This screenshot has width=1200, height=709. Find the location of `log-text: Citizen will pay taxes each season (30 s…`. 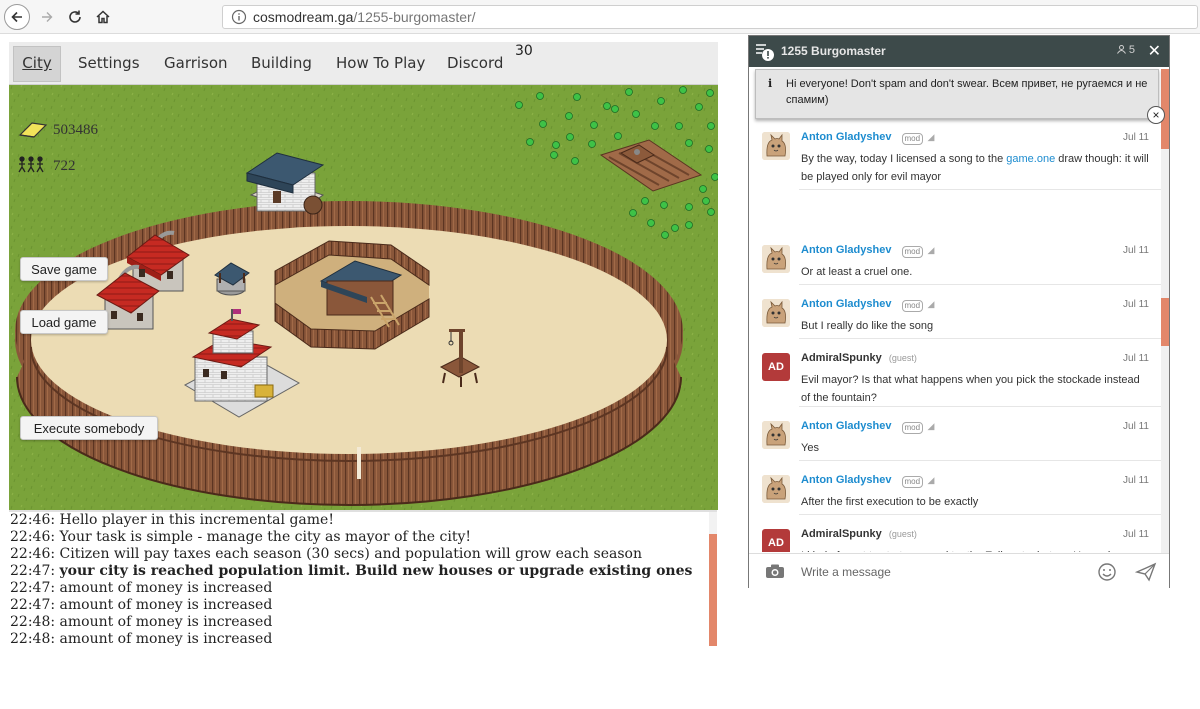

log-text: Citizen will pay taxes each season (30 s… is located at coordinates (350, 554).